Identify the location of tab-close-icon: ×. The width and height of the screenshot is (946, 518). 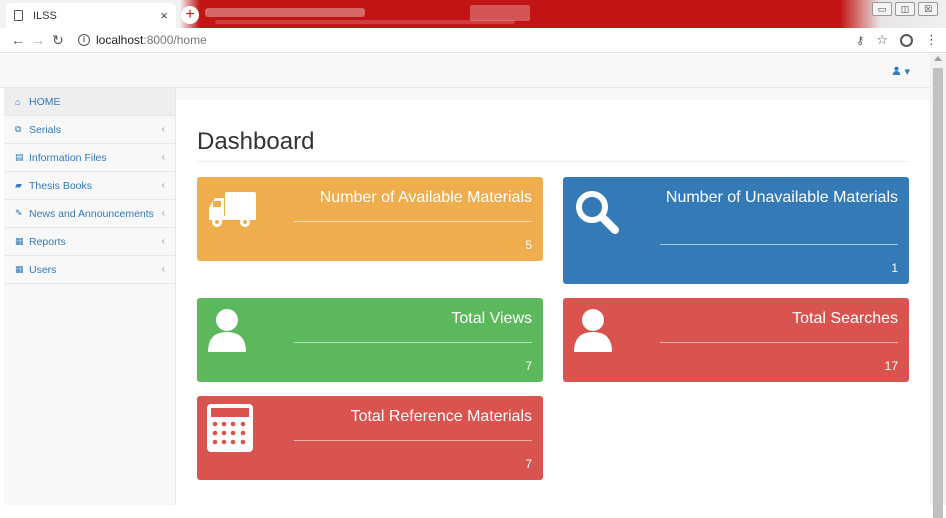
(164, 15).